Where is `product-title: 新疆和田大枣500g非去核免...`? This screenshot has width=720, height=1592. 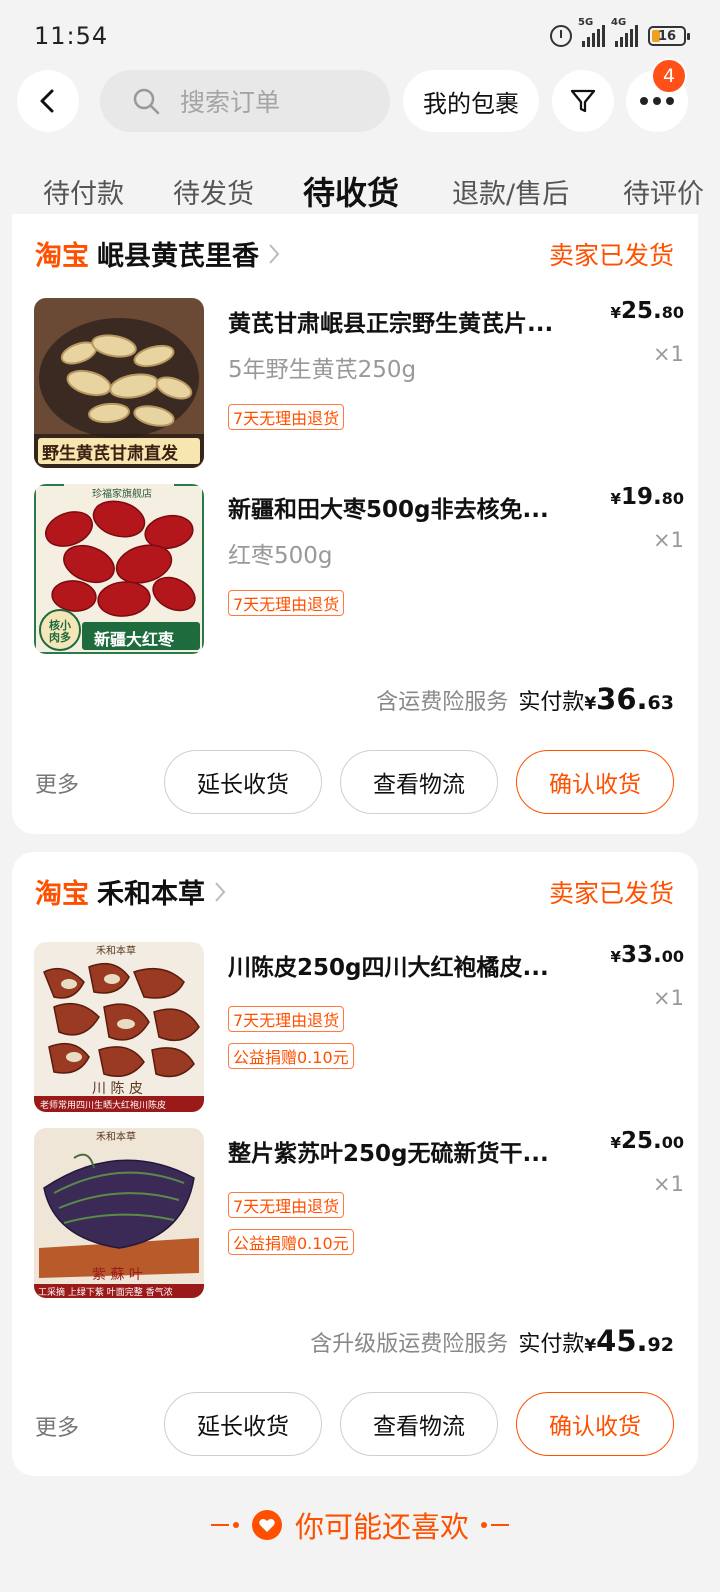
product-title: 新疆和田大枣500g非去核免... is located at coordinates (408, 507).